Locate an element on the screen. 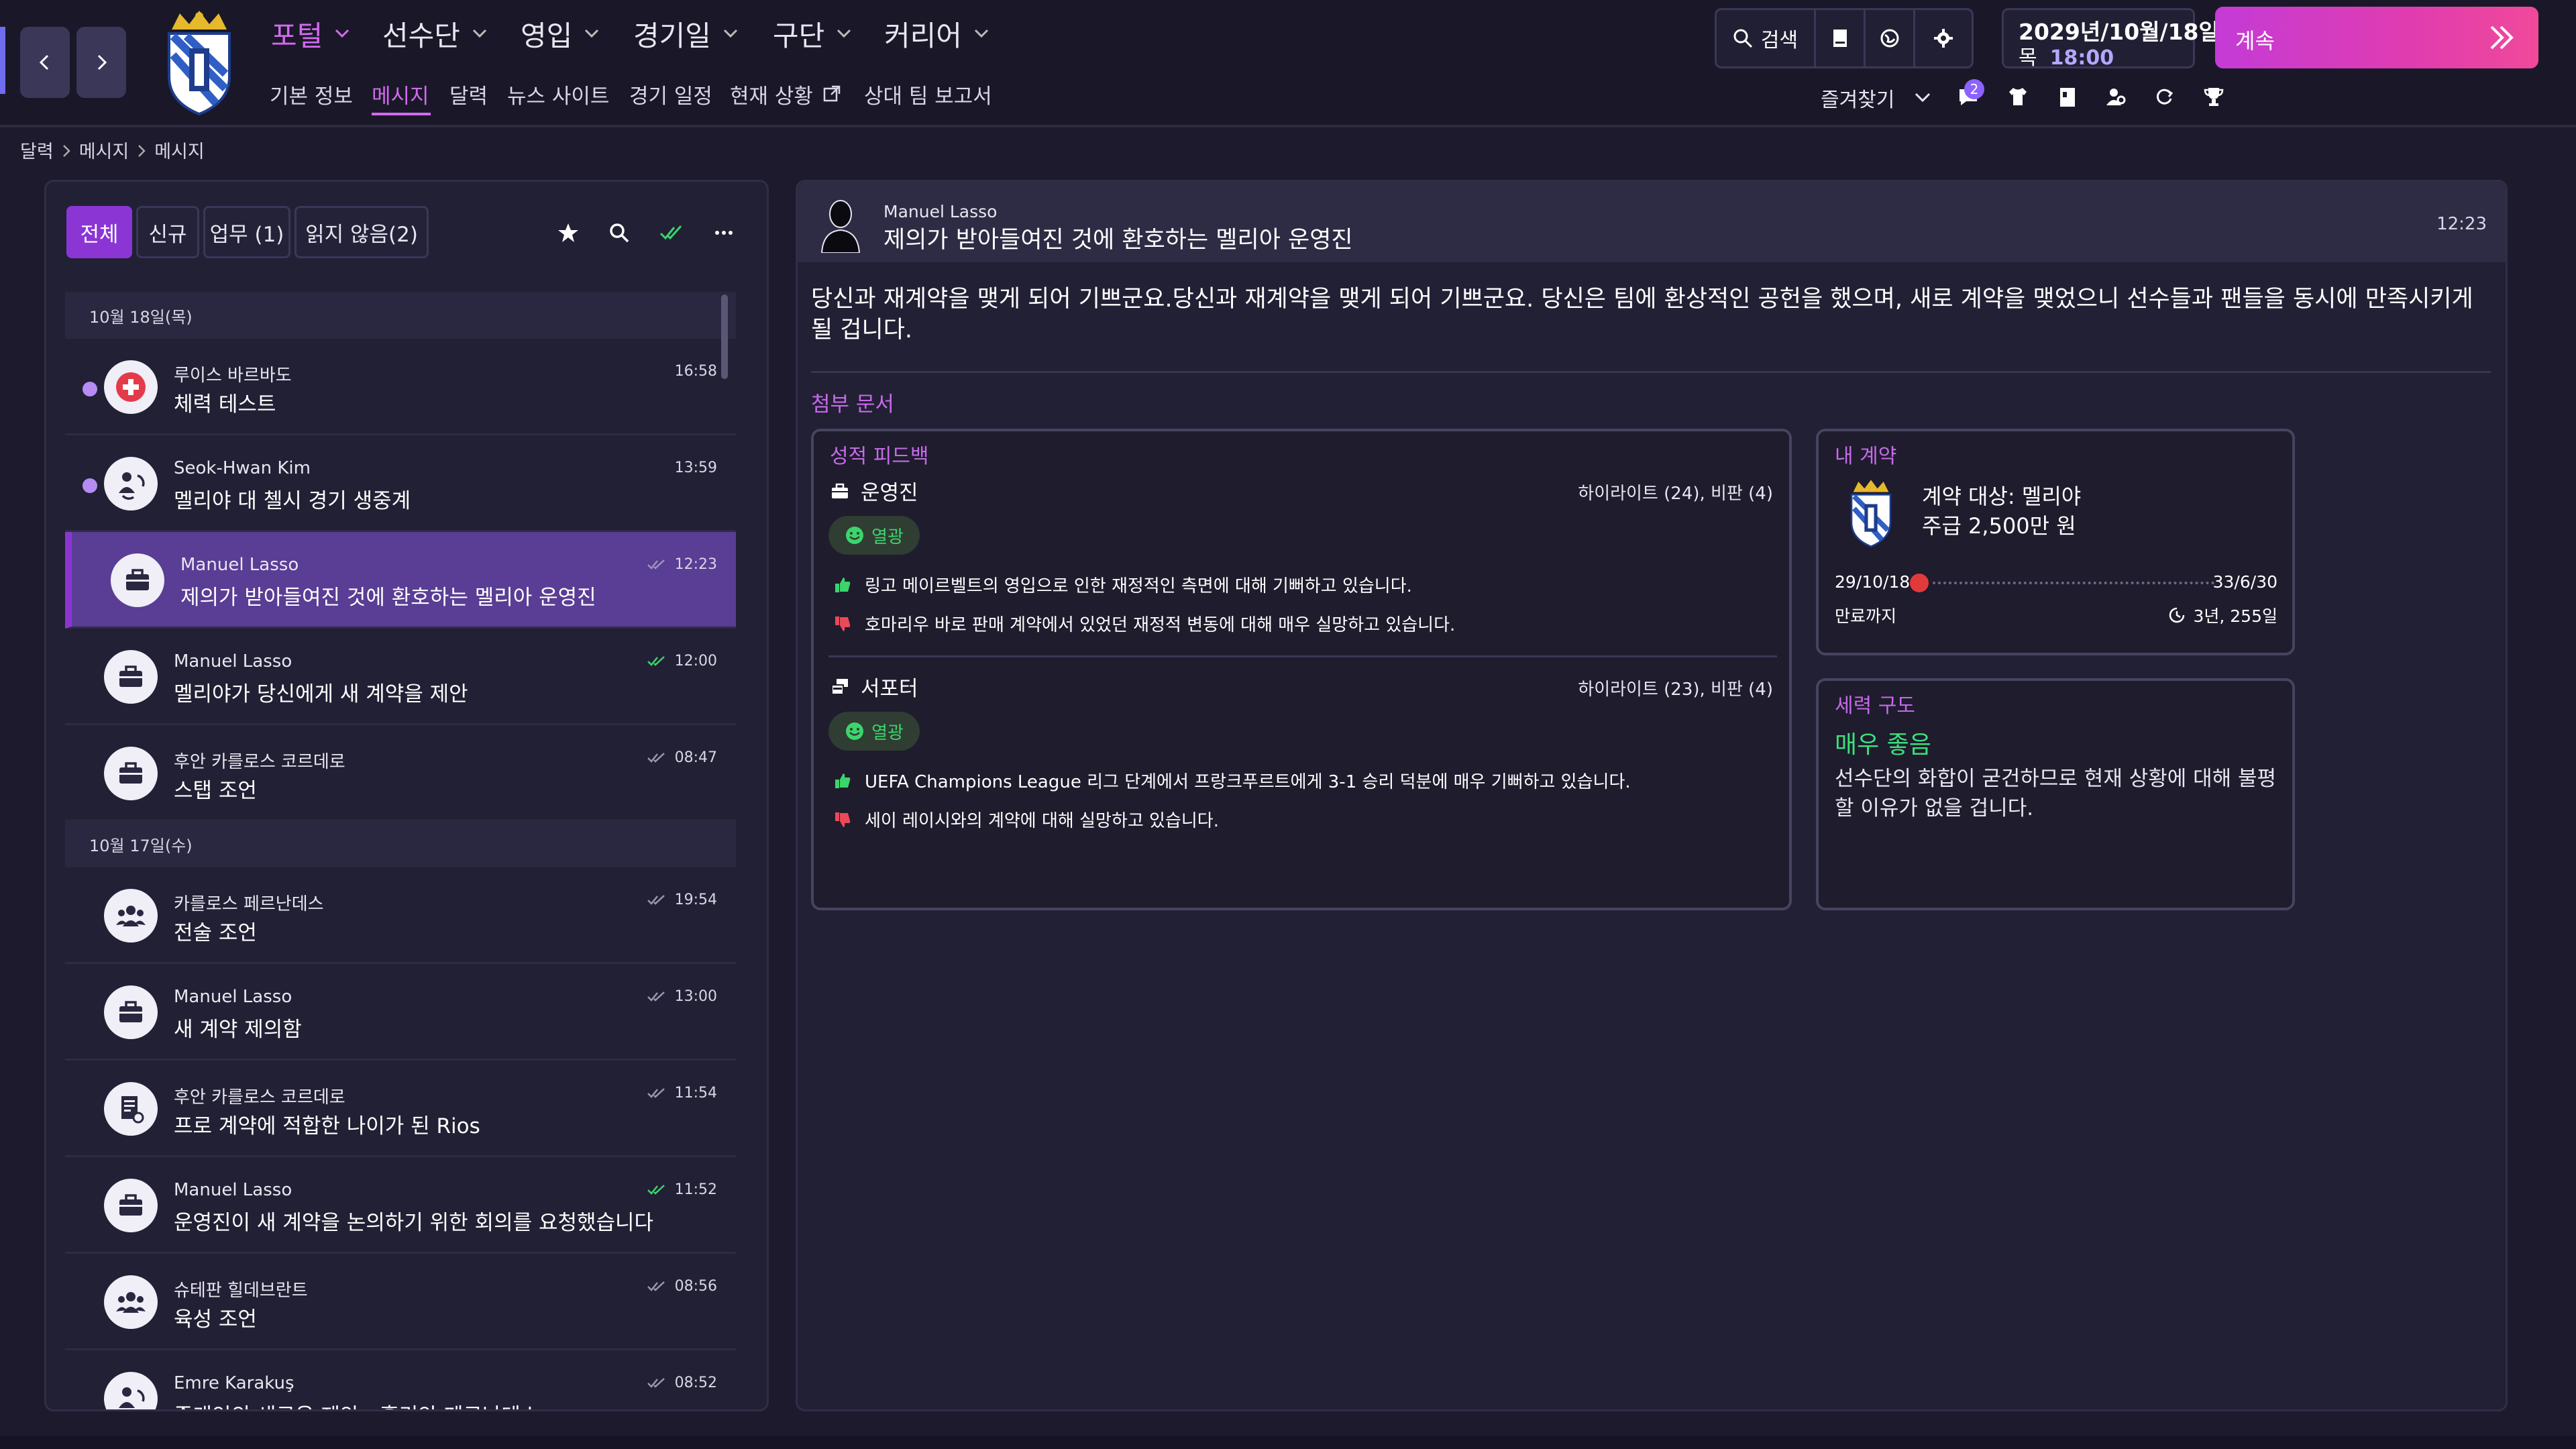  contract-timeline is located at coordinates (2073, 583).